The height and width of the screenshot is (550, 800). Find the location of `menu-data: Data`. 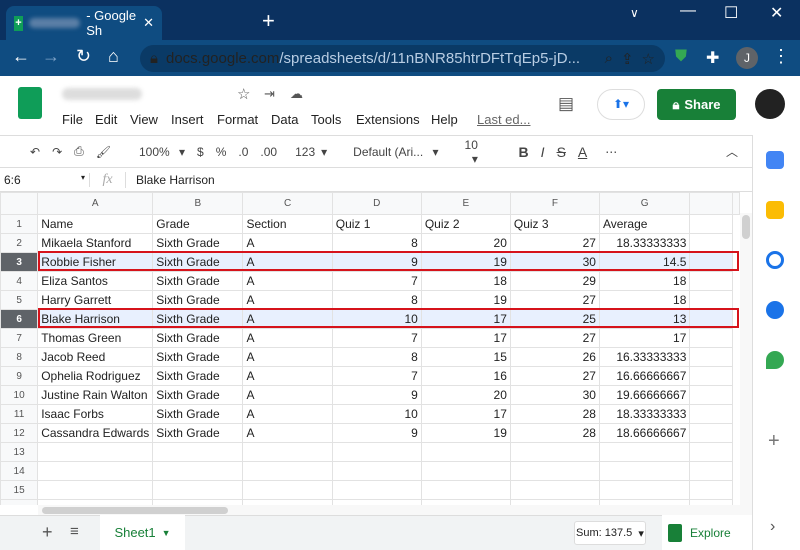

menu-data: Data is located at coordinates (284, 119).